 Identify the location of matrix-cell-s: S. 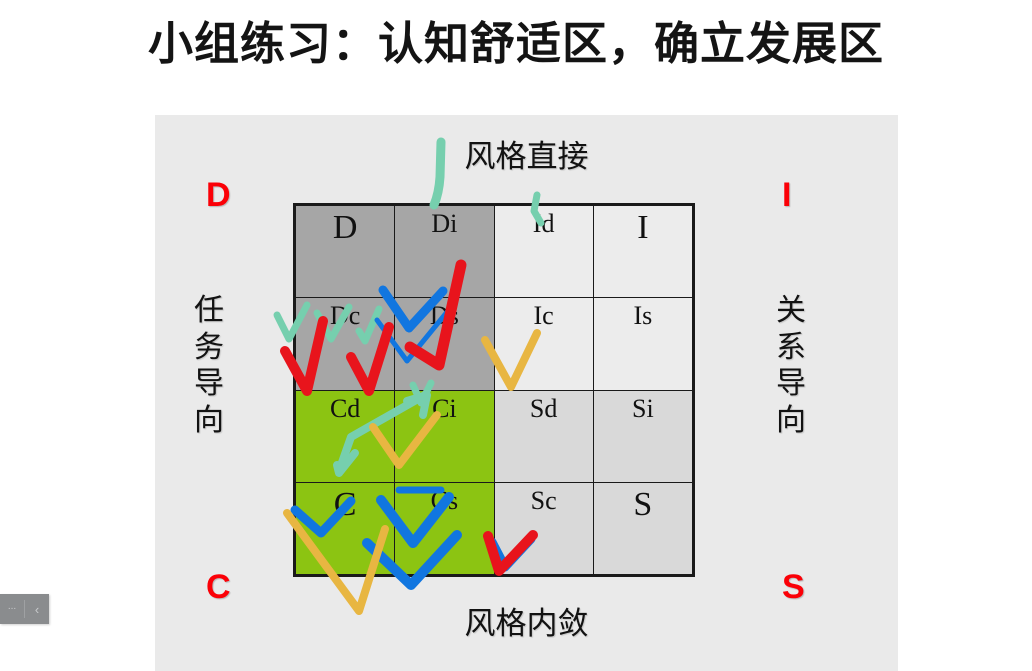
(642, 528).